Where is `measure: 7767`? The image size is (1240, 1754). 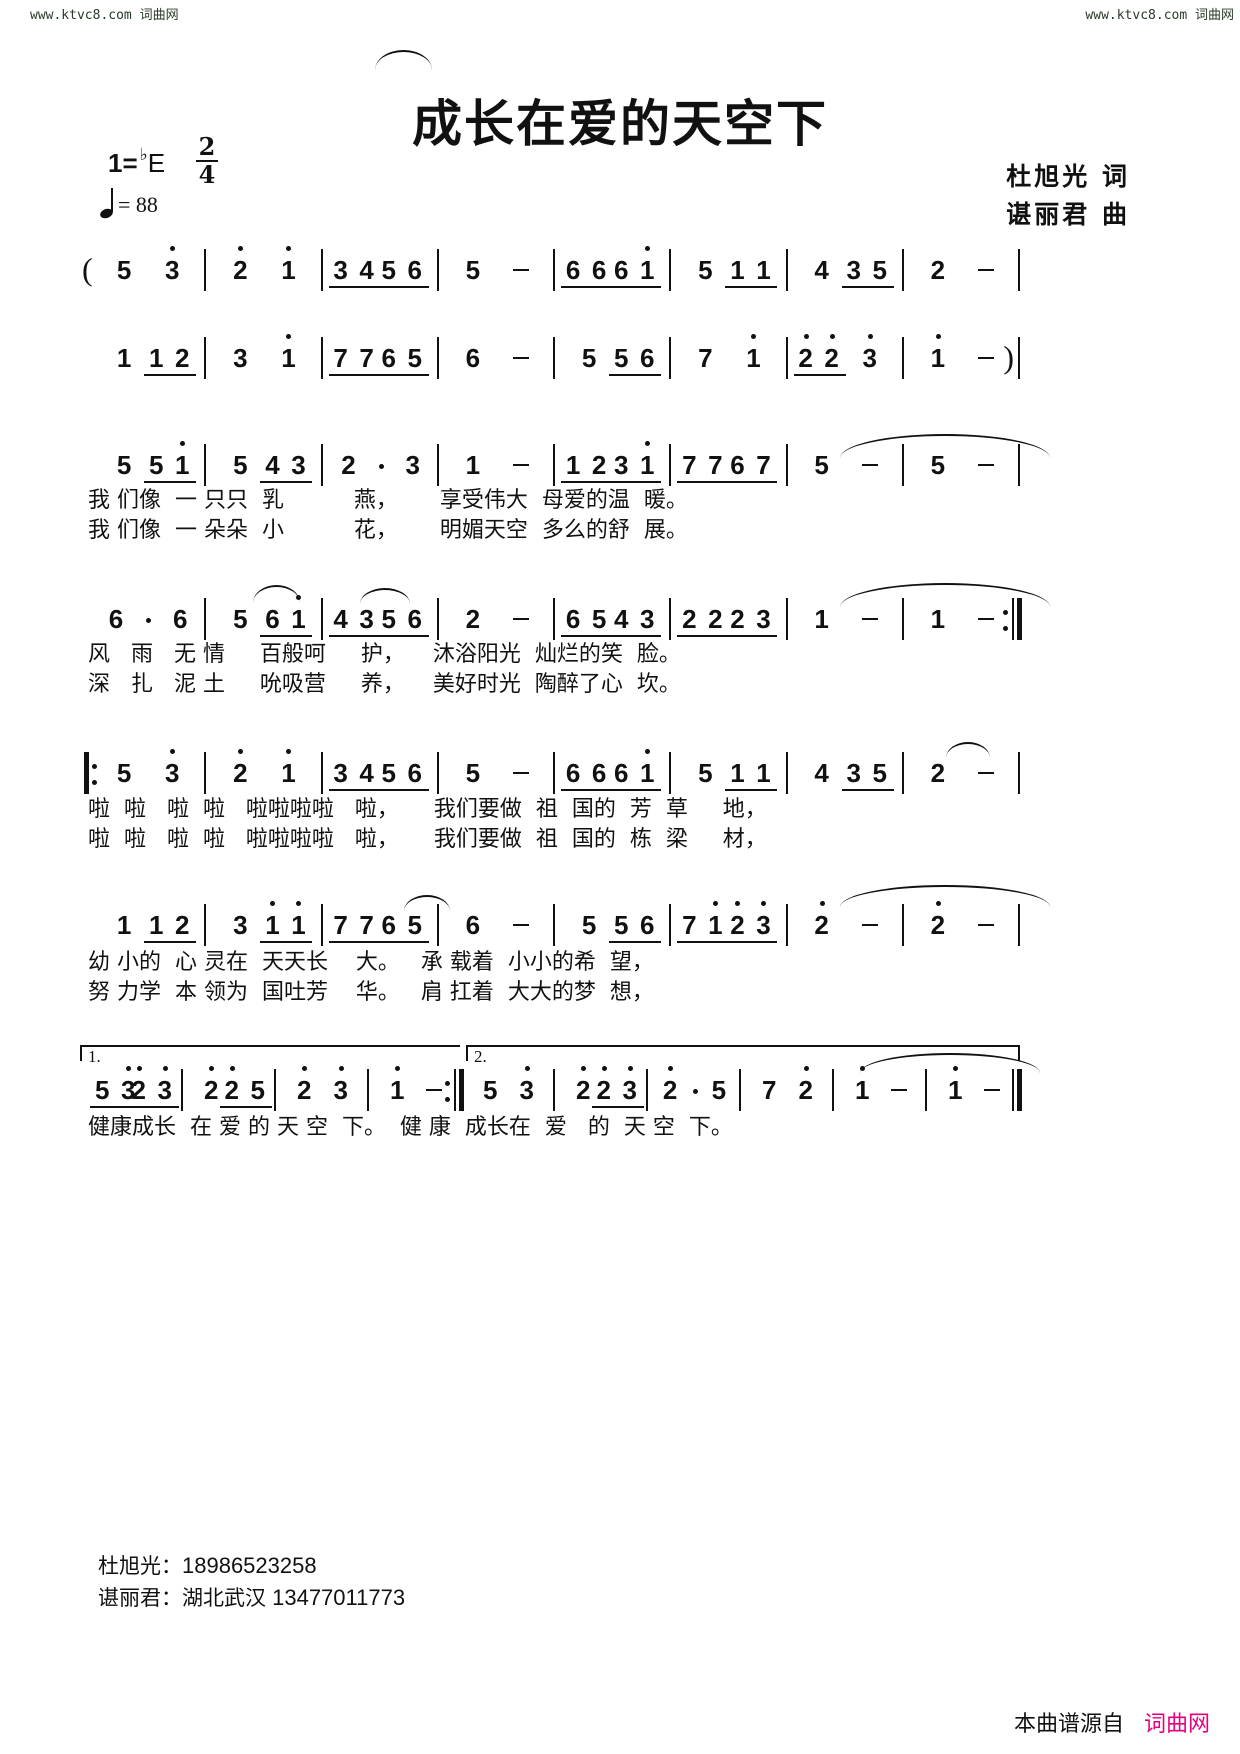
measure: 7767 is located at coordinates (729, 470).